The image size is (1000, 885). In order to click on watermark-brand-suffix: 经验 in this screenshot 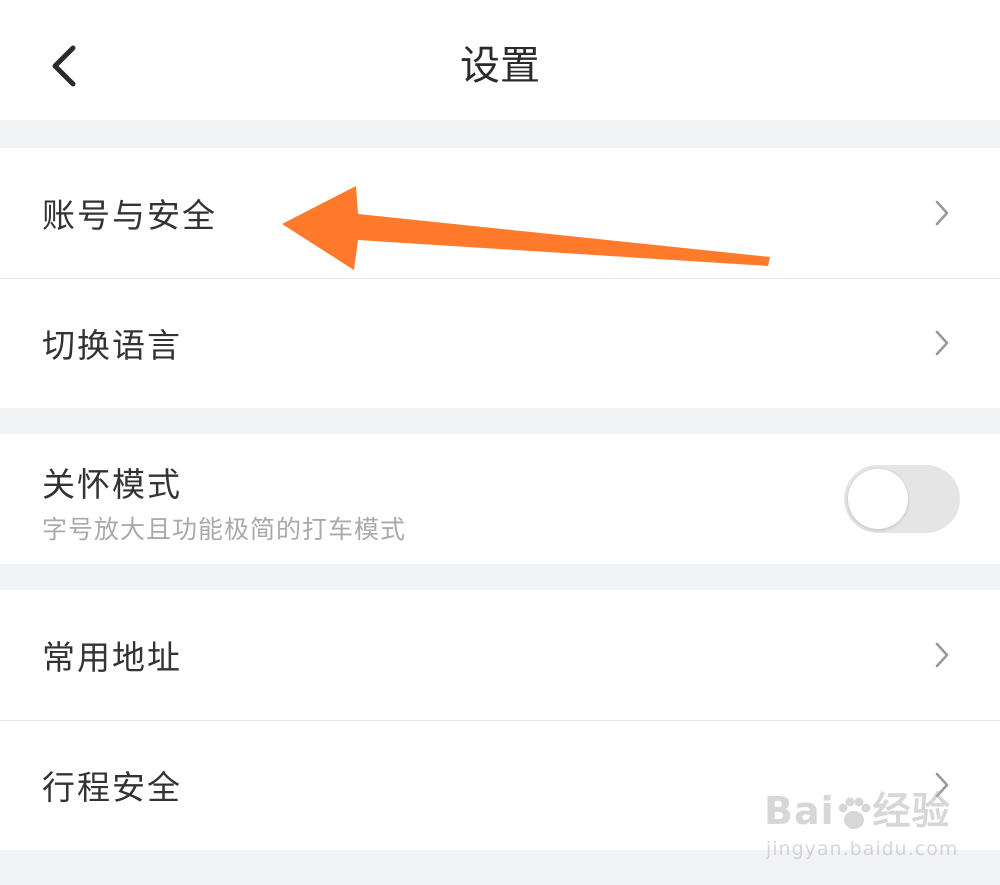, I will do `click(911, 811)`.